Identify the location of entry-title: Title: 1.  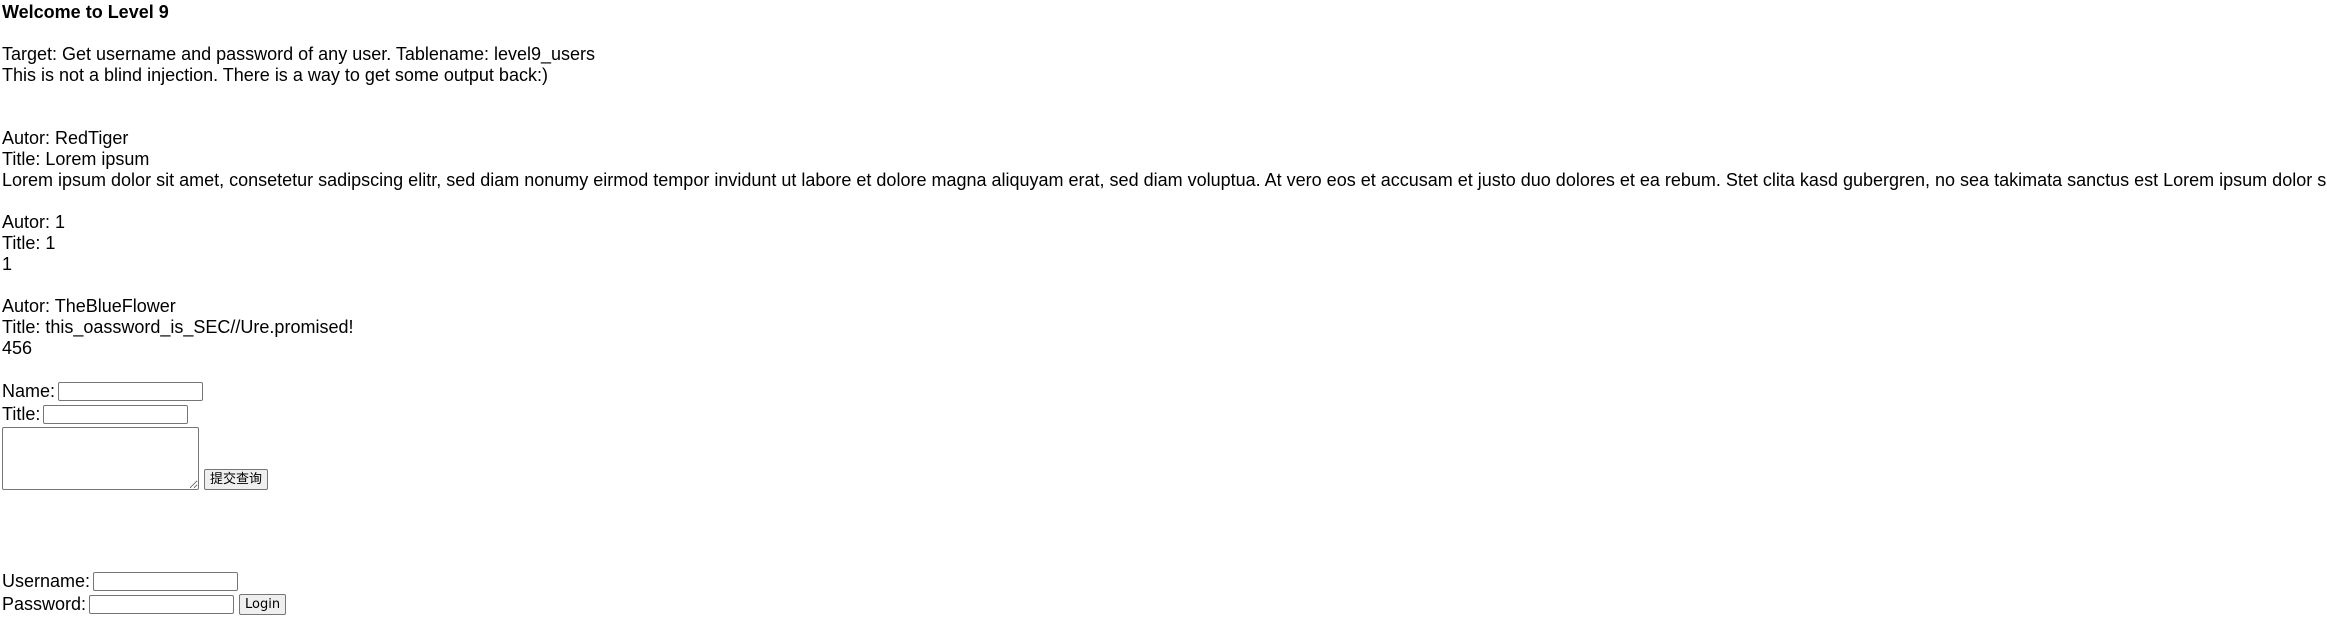
(29, 243).